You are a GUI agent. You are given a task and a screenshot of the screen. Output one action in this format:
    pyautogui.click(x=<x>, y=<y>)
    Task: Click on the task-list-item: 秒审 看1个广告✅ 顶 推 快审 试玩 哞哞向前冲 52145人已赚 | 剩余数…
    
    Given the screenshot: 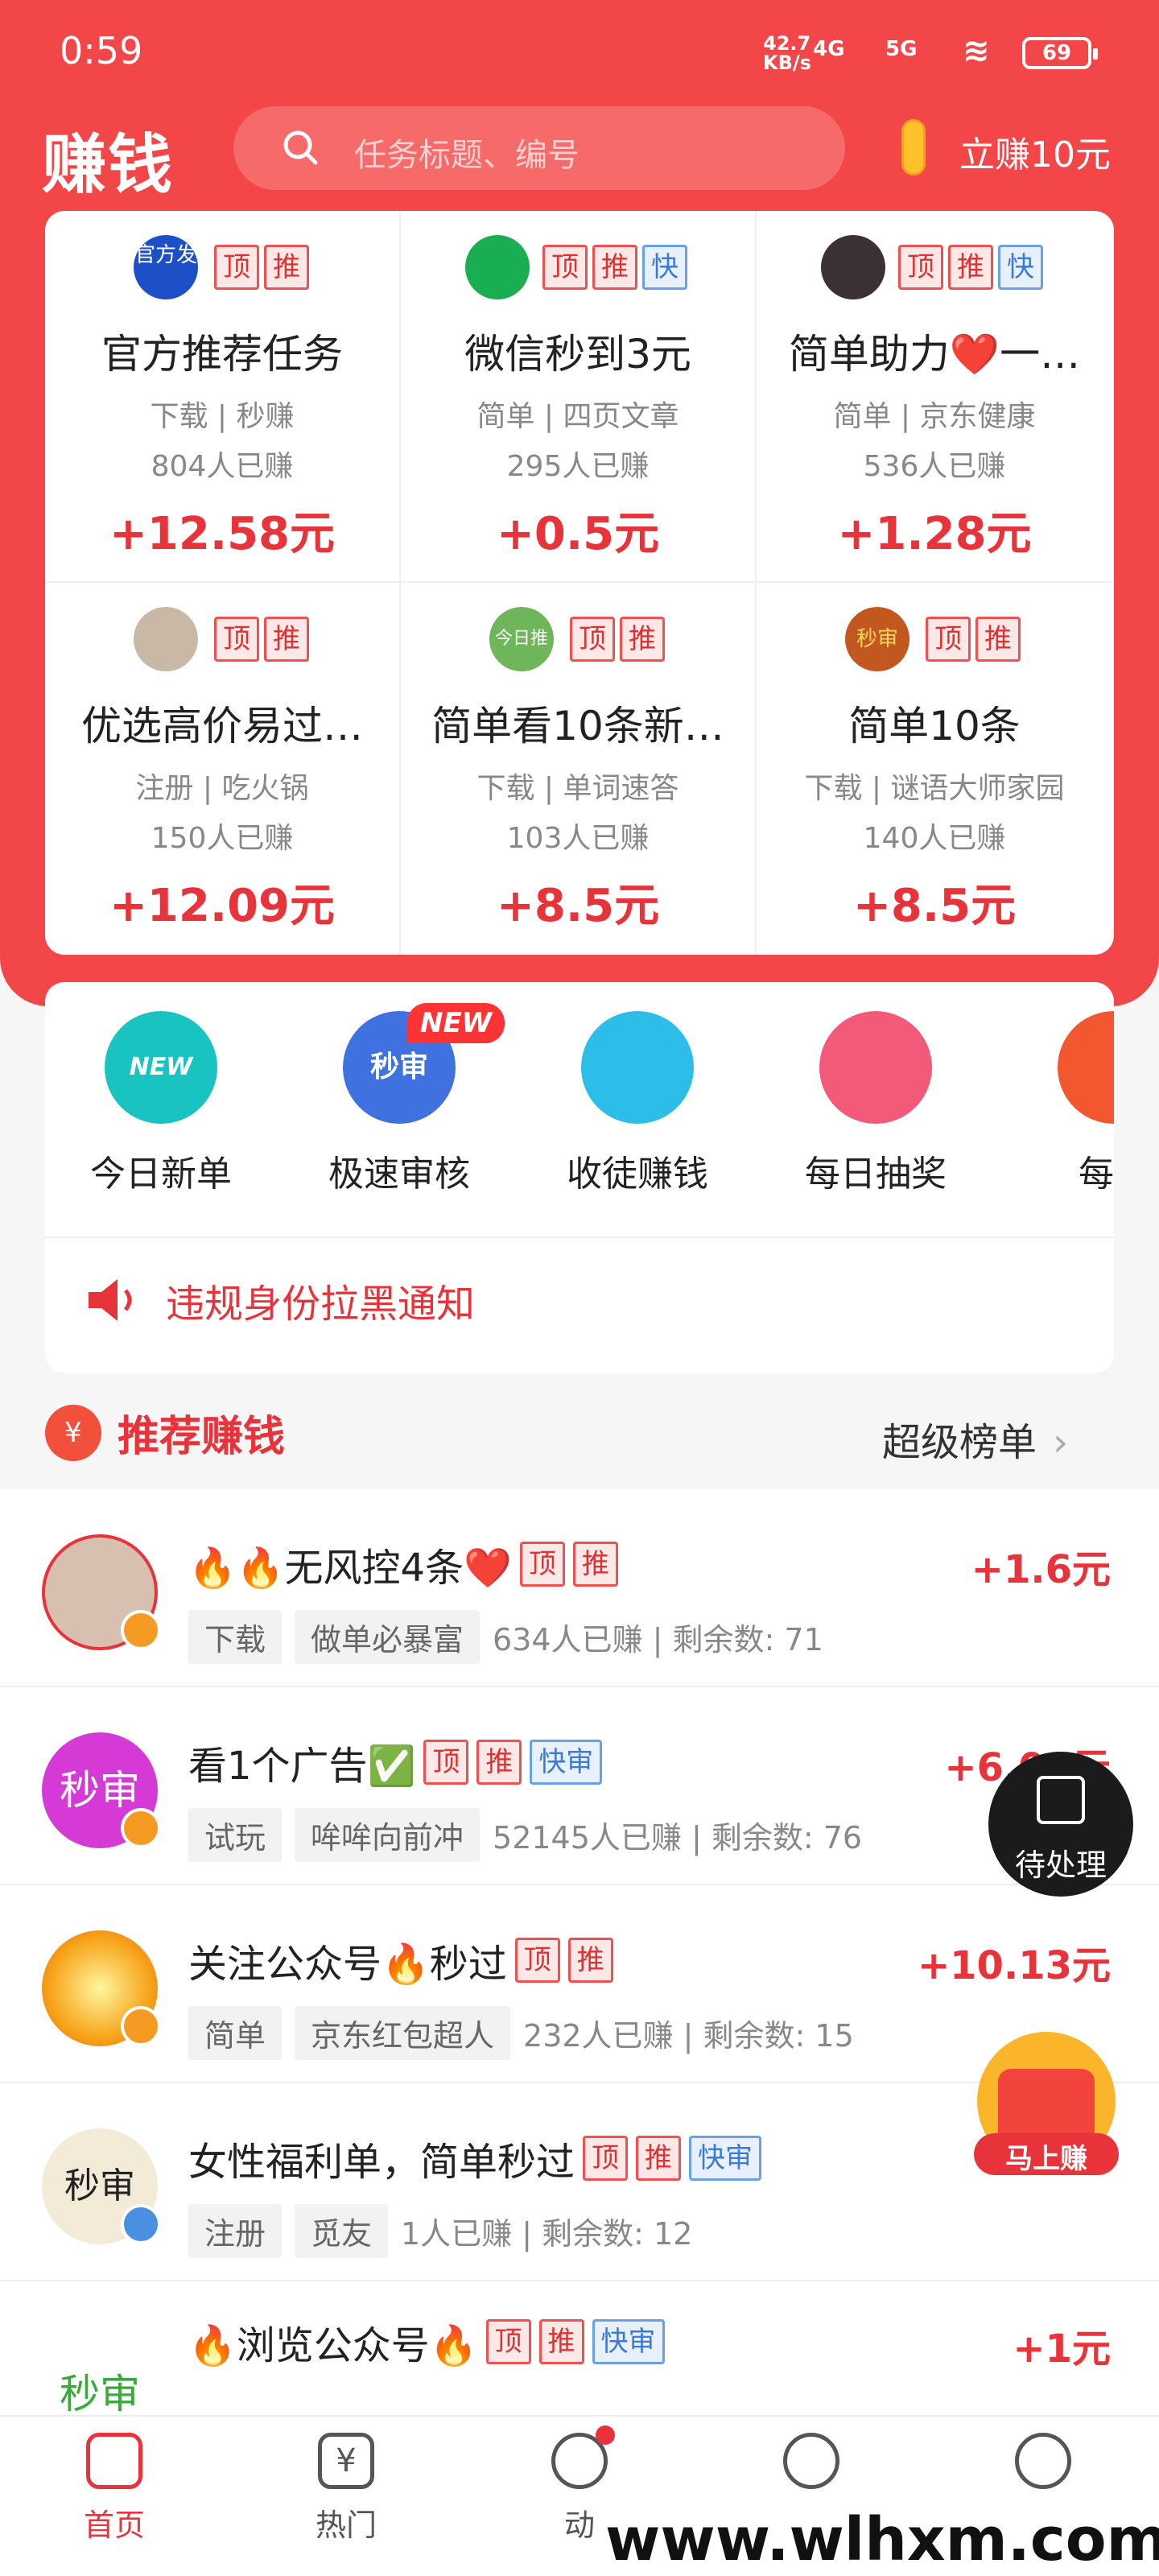 What is the action you would take?
    pyautogui.click(x=579, y=1786)
    